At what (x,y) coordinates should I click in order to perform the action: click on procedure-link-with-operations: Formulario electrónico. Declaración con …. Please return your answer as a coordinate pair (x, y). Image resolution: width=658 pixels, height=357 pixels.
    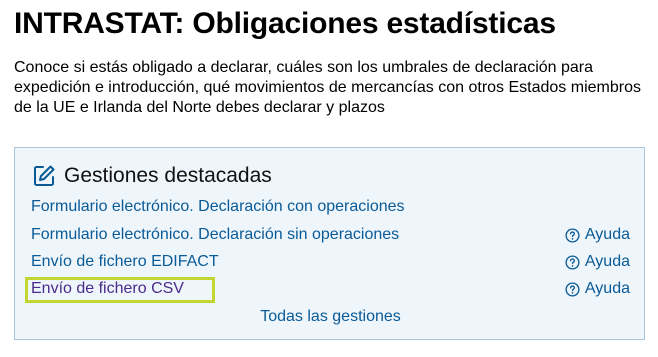
    Looking at the image, I should click on (218, 206).